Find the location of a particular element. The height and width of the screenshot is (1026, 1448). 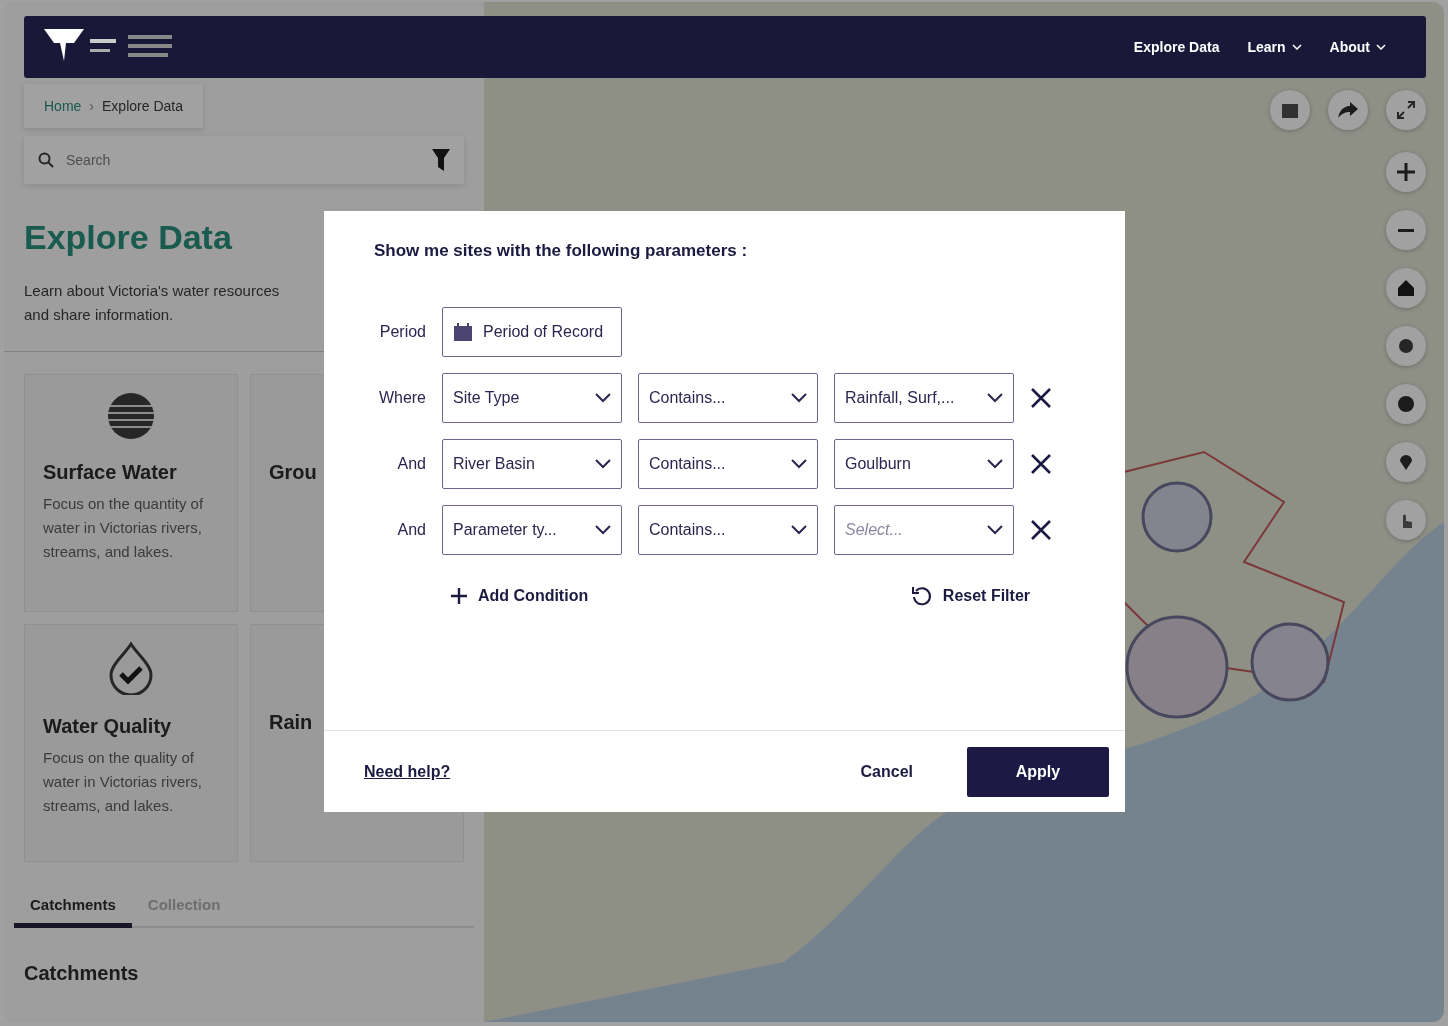

card-description: Focus on the quantity of water in Victorias rivers, streams, and lakes. is located at coordinates (124, 528).